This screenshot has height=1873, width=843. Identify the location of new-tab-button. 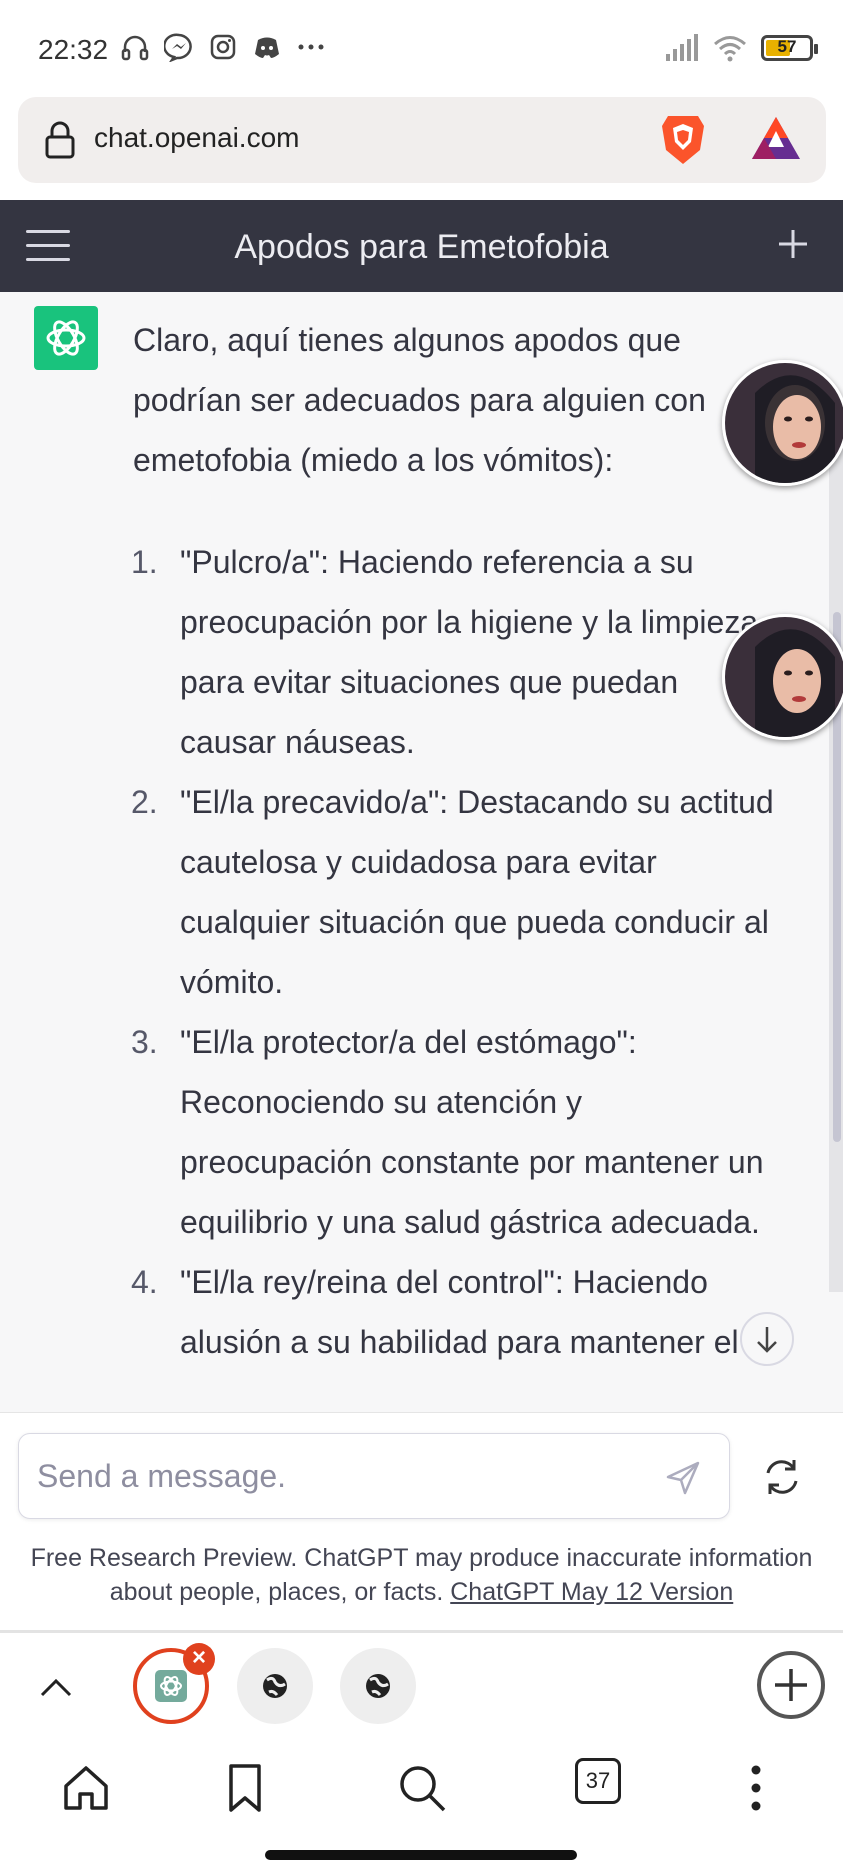
(791, 1685).